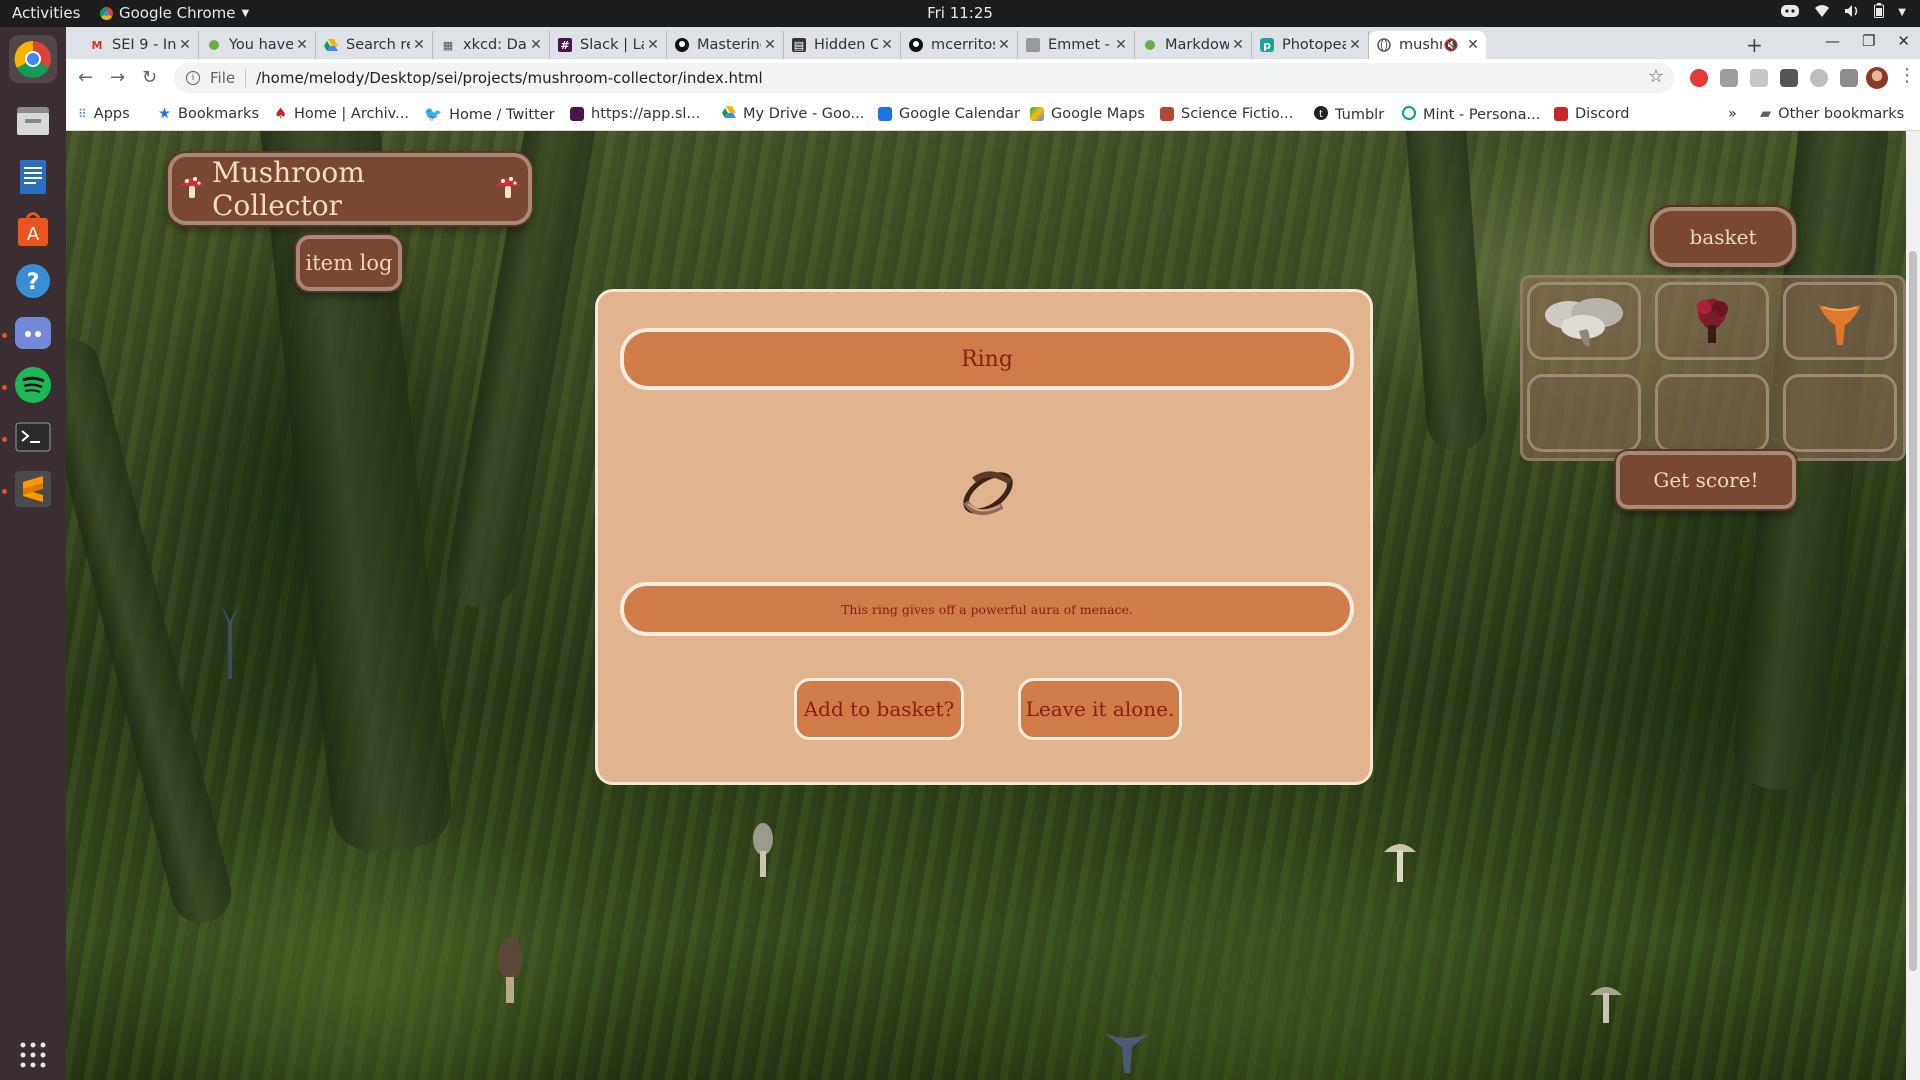 The width and height of the screenshot is (1920, 1080). I want to click on page-scrollbar, so click(1913, 605).